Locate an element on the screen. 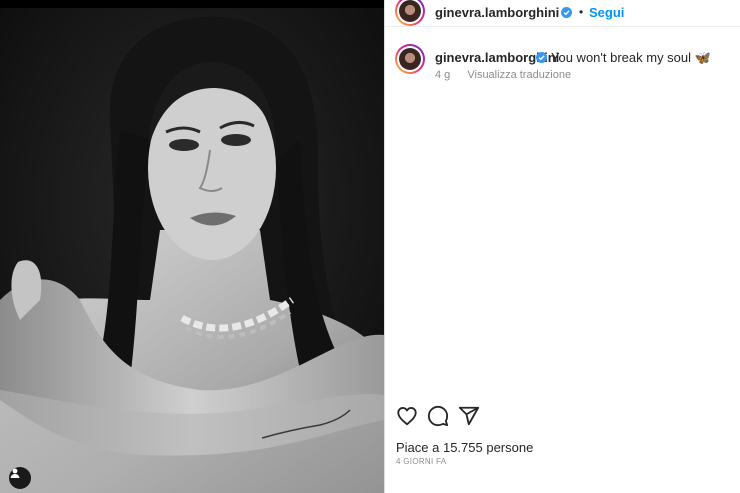  caption-body: You won't break my soul is located at coordinates (621, 57).